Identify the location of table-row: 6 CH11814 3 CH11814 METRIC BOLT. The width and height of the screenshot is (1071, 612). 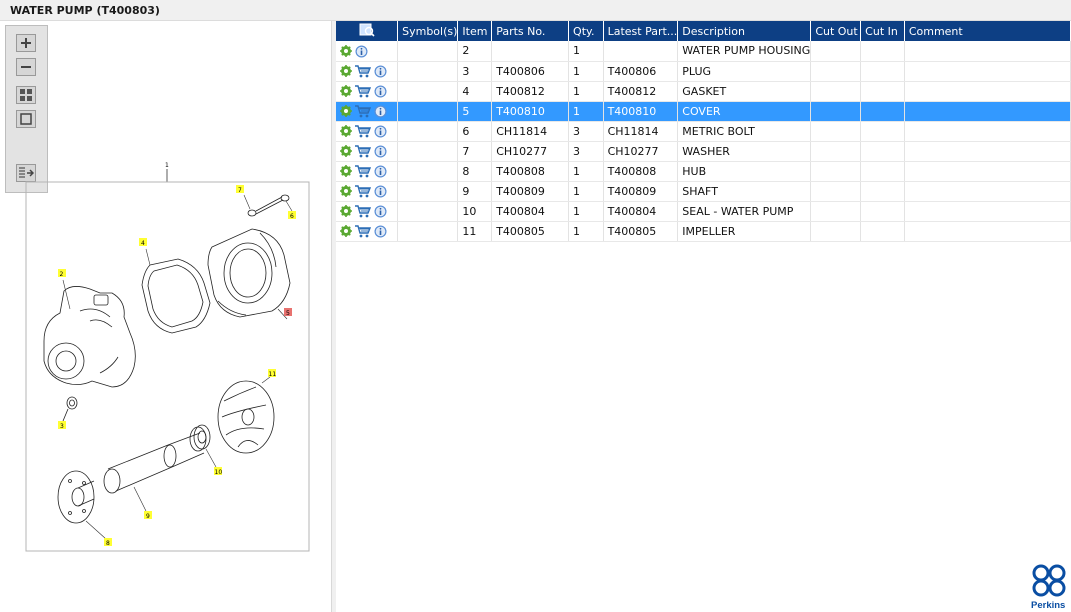
(703, 131).